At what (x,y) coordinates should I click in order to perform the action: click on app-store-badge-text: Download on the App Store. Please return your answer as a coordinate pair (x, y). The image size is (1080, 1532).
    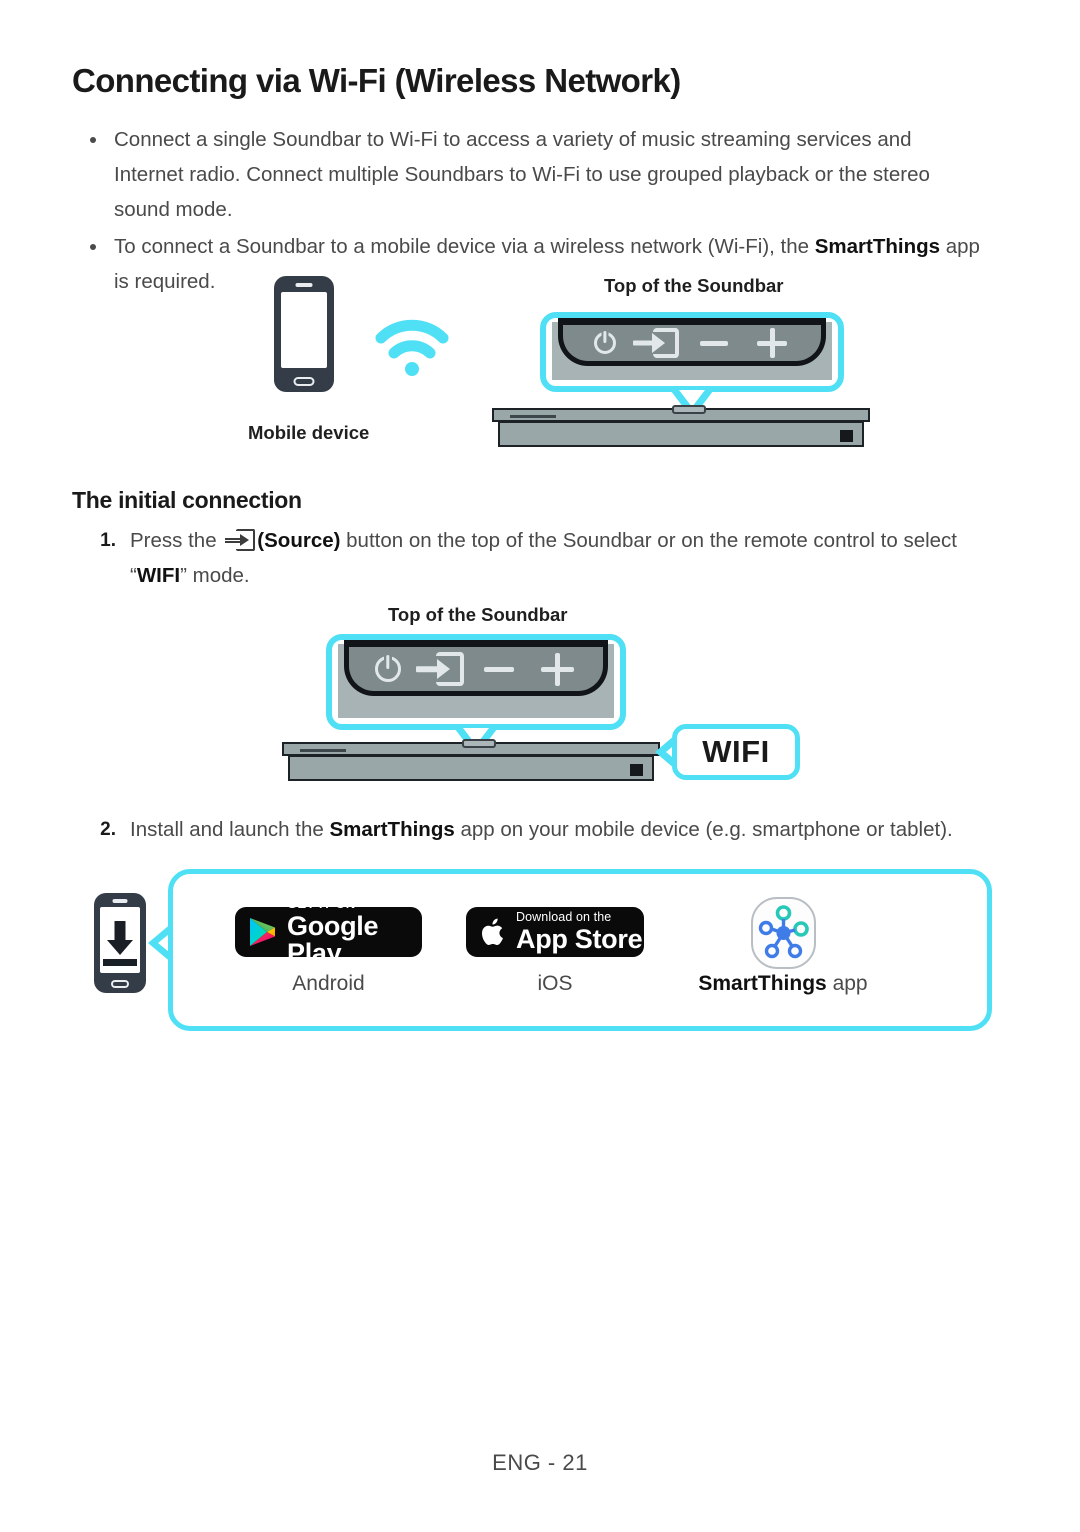
    Looking at the image, I should click on (579, 932).